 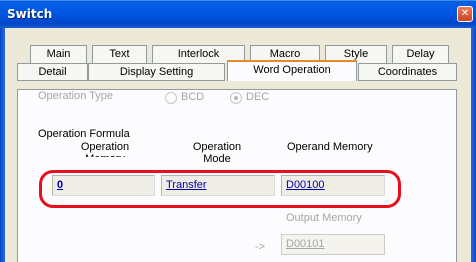 What do you see at coordinates (260, 247) in the screenshot?
I see `output-arrow: ->` at bounding box center [260, 247].